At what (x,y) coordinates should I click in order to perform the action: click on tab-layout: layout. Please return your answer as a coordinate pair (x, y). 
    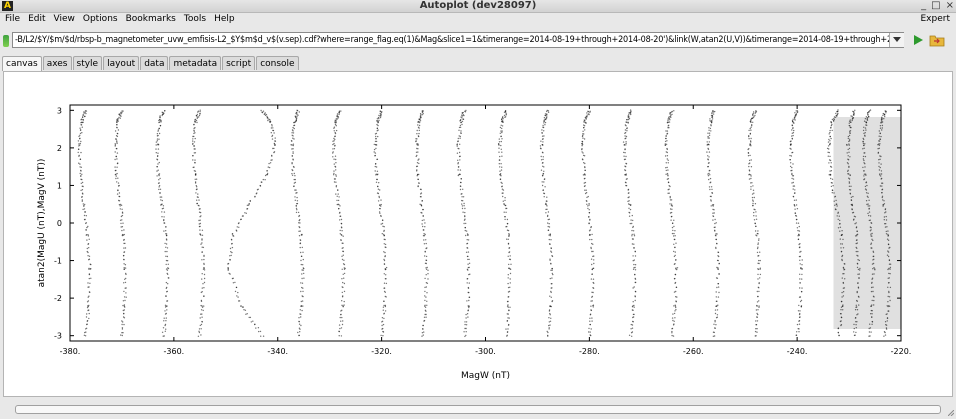
    Looking at the image, I should click on (121, 63).